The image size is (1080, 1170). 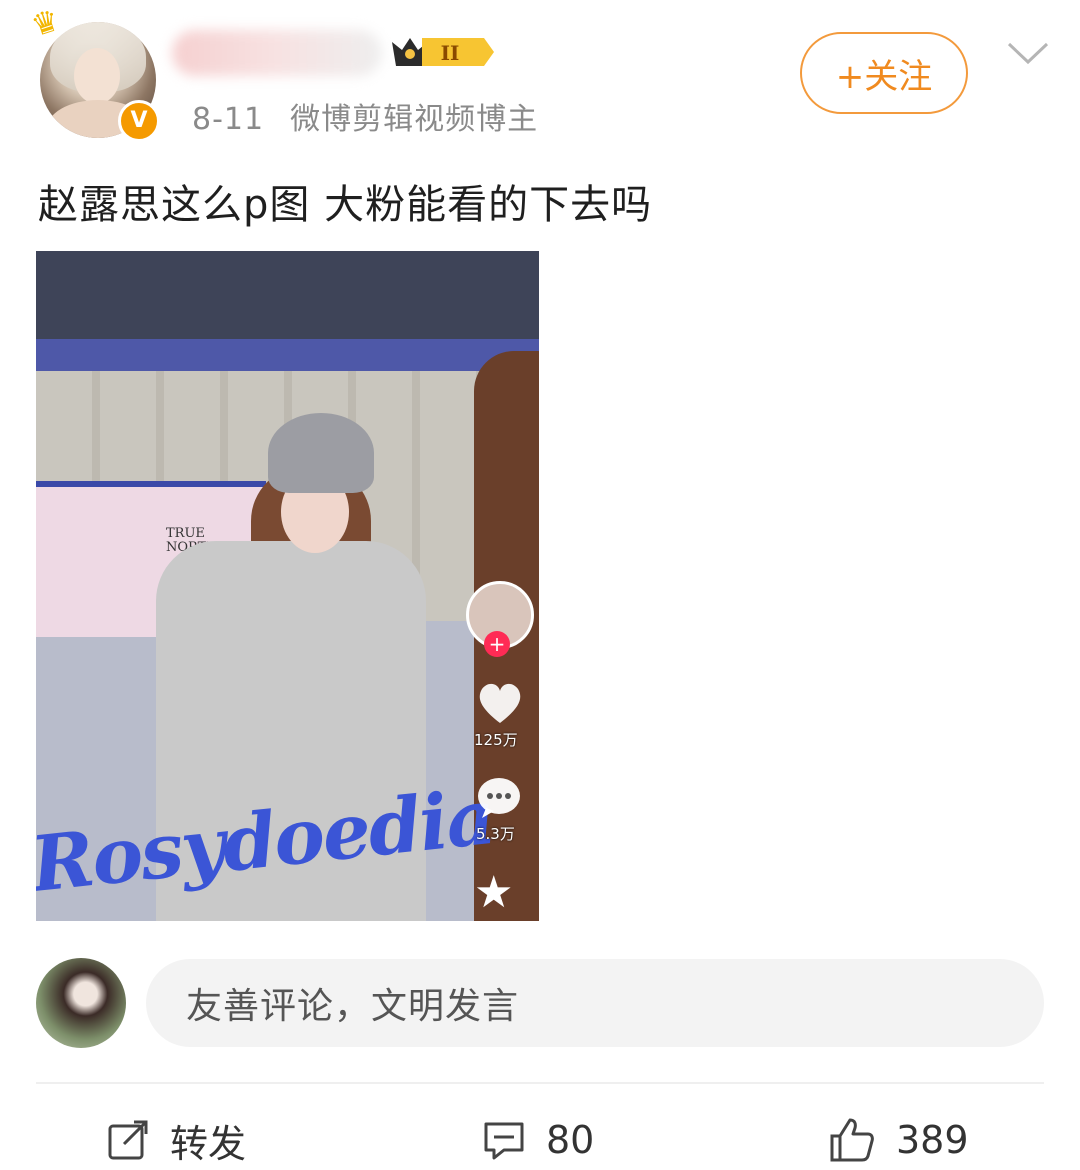 What do you see at coordinates (538, 1140) in the screenshot?
I see `comment-button: 80` at bounding box center [538, 1140].